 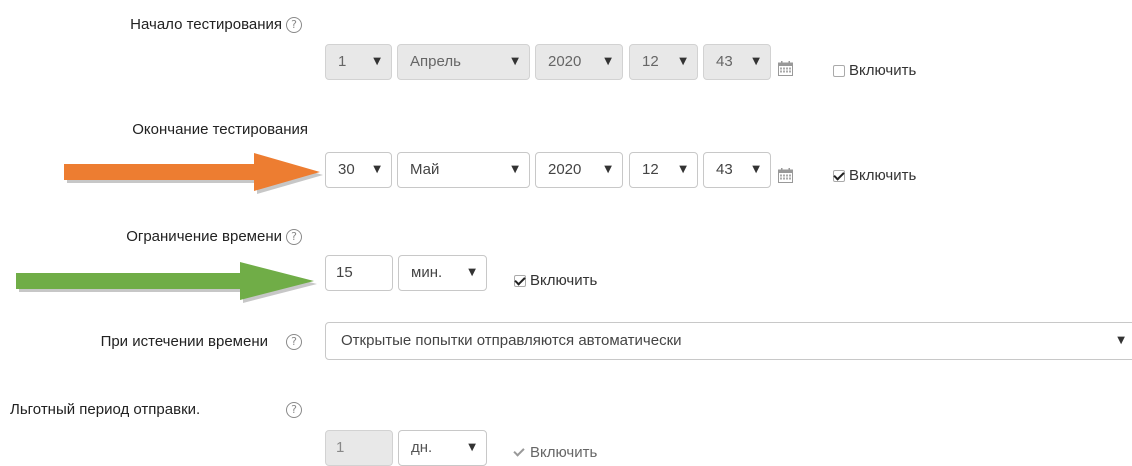 What do you see at coordinates (650, 61) in the screenshot?
I see `start-hour-value: 12` at bounding box center [650, 61].